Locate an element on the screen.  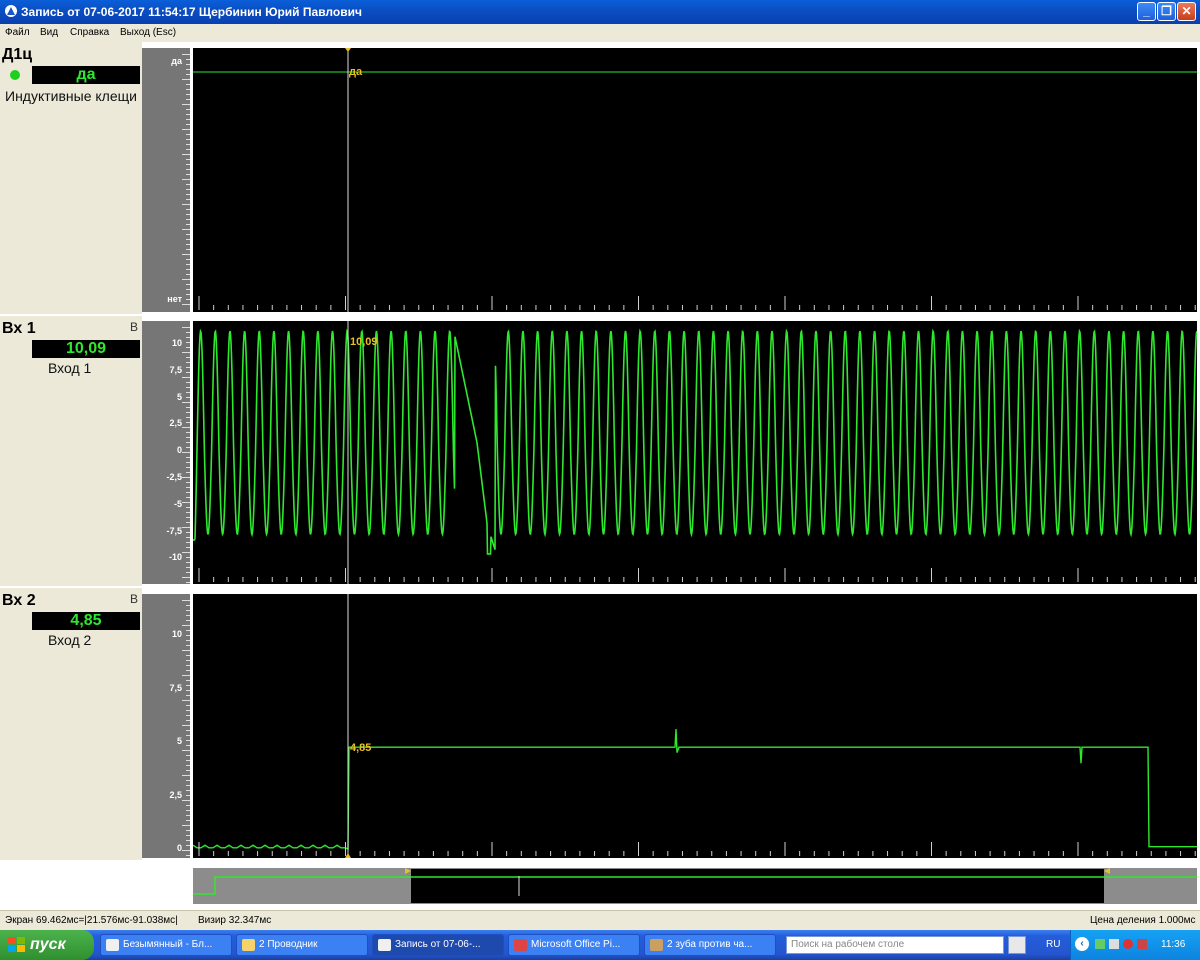
start-button: пуск is located at coordinates (47, 945).